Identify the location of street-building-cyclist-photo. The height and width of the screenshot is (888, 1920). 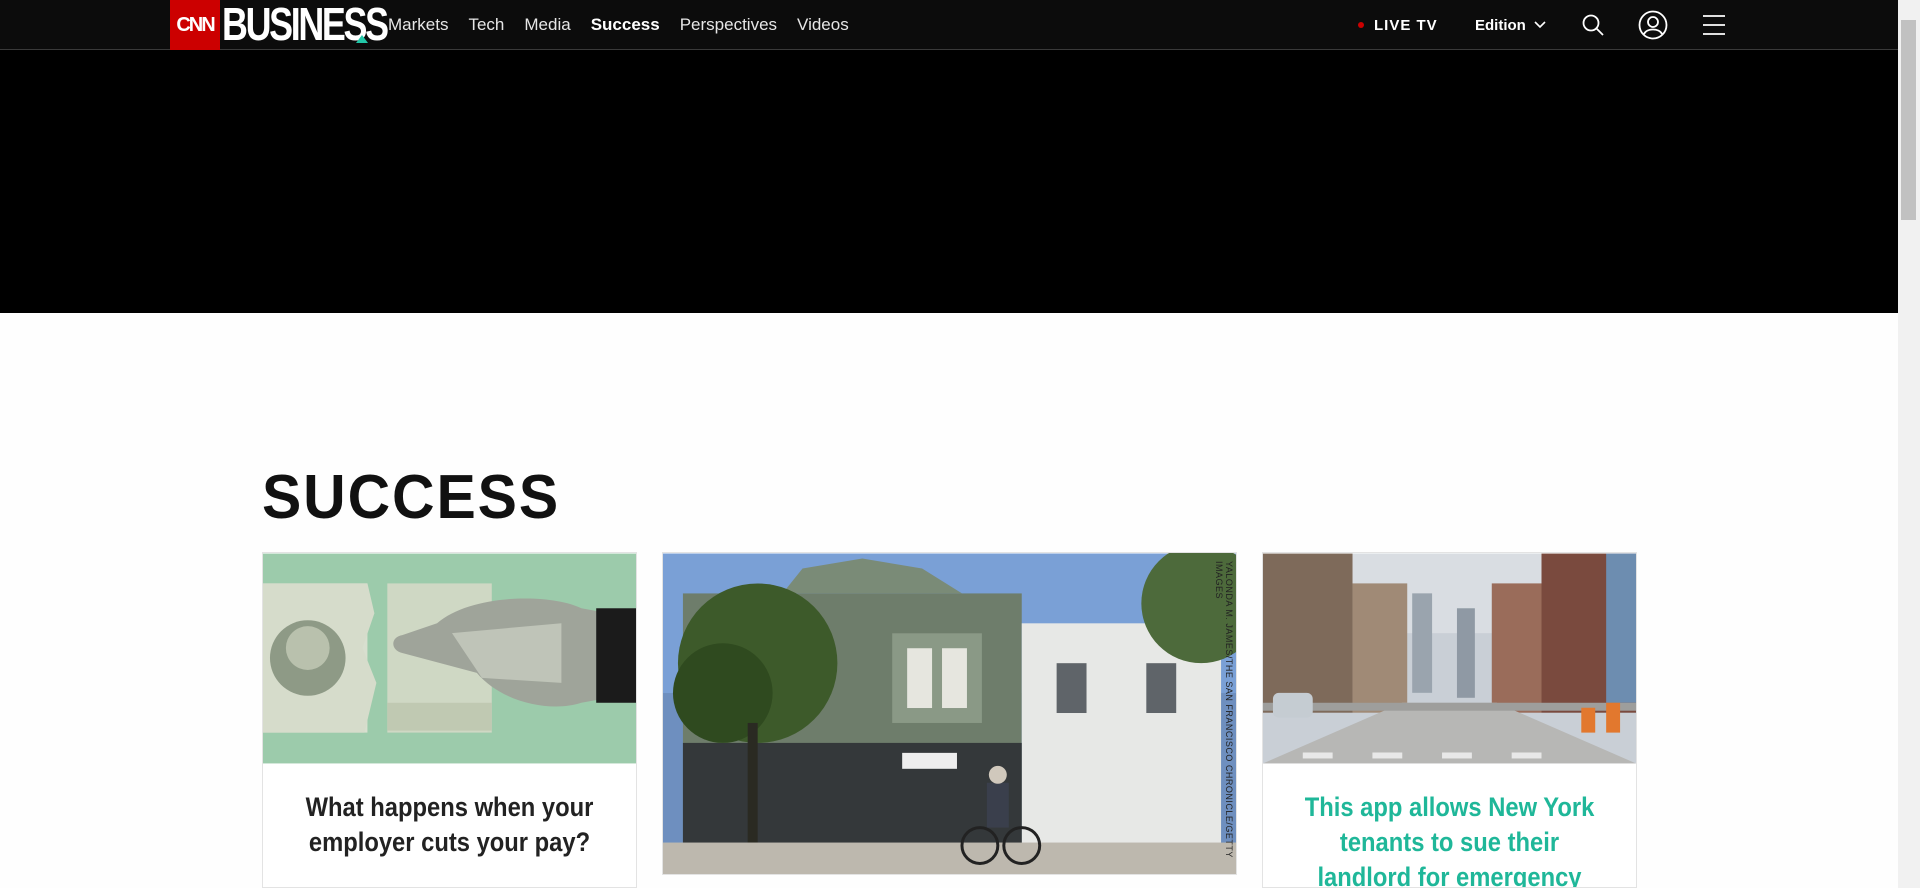
(949, 713).